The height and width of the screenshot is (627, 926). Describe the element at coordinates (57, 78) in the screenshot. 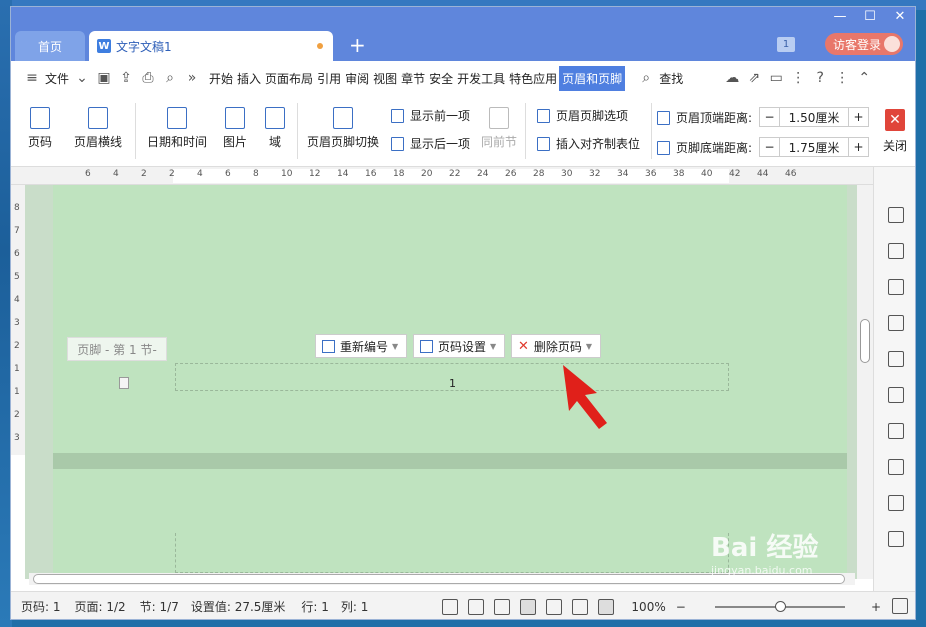

I see `file-menu: 文件` at that location.